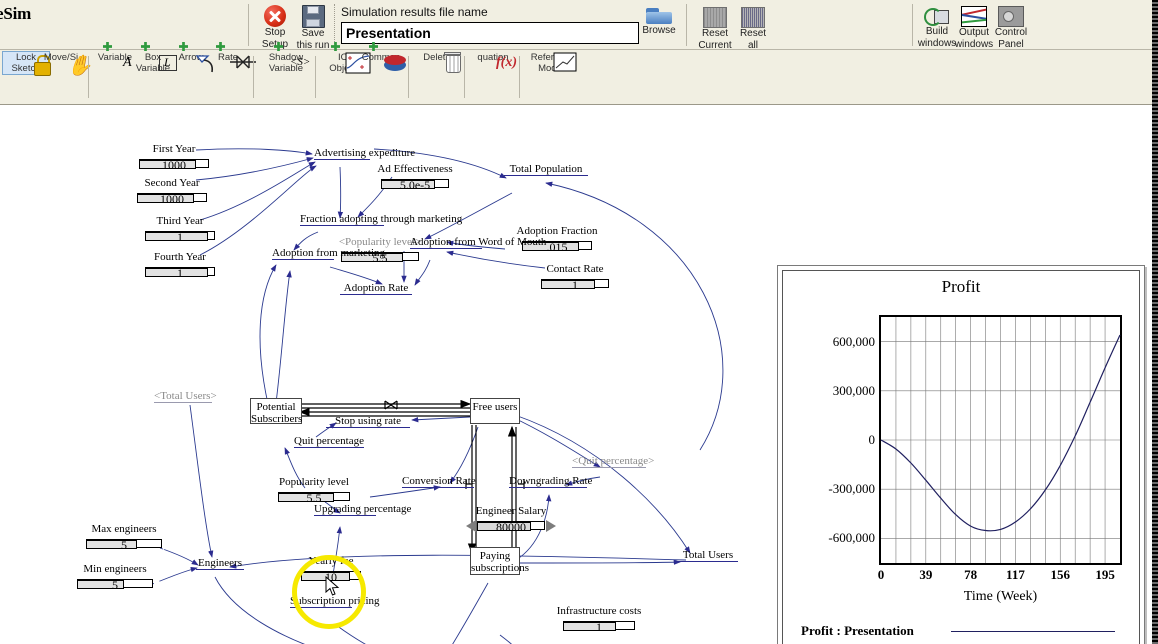 The width and height of the screenshot is (1158, 644). I want to click on stop-setup-label-2: Setup, so click(275, 44).